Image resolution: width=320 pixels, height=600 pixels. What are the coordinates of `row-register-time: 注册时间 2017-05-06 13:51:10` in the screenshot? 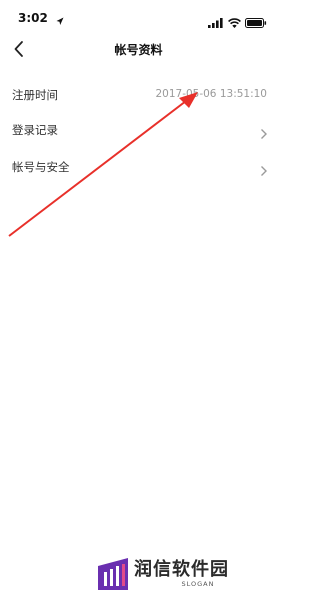 It's located at (138, 96).